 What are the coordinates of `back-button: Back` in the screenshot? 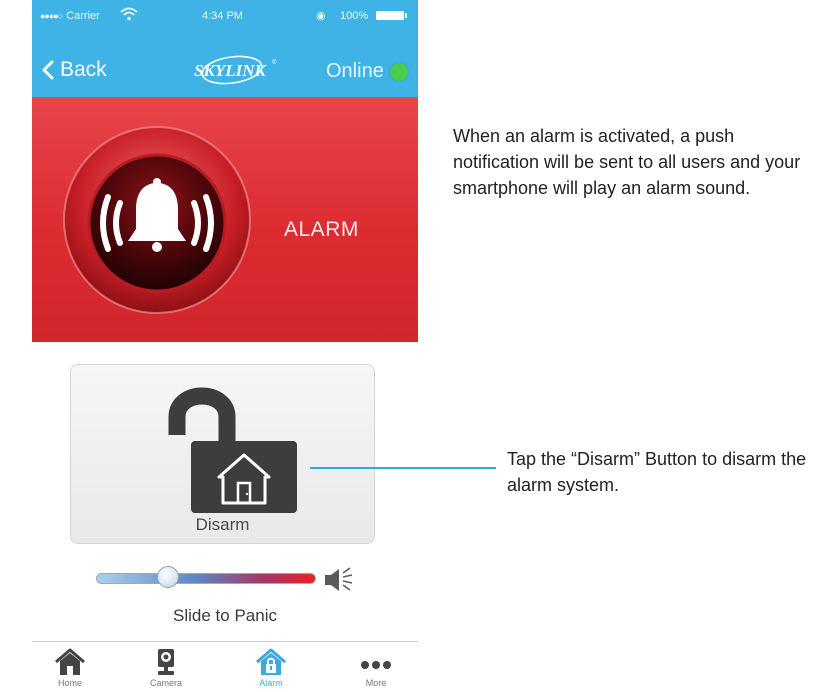 It's located at (74, 70).